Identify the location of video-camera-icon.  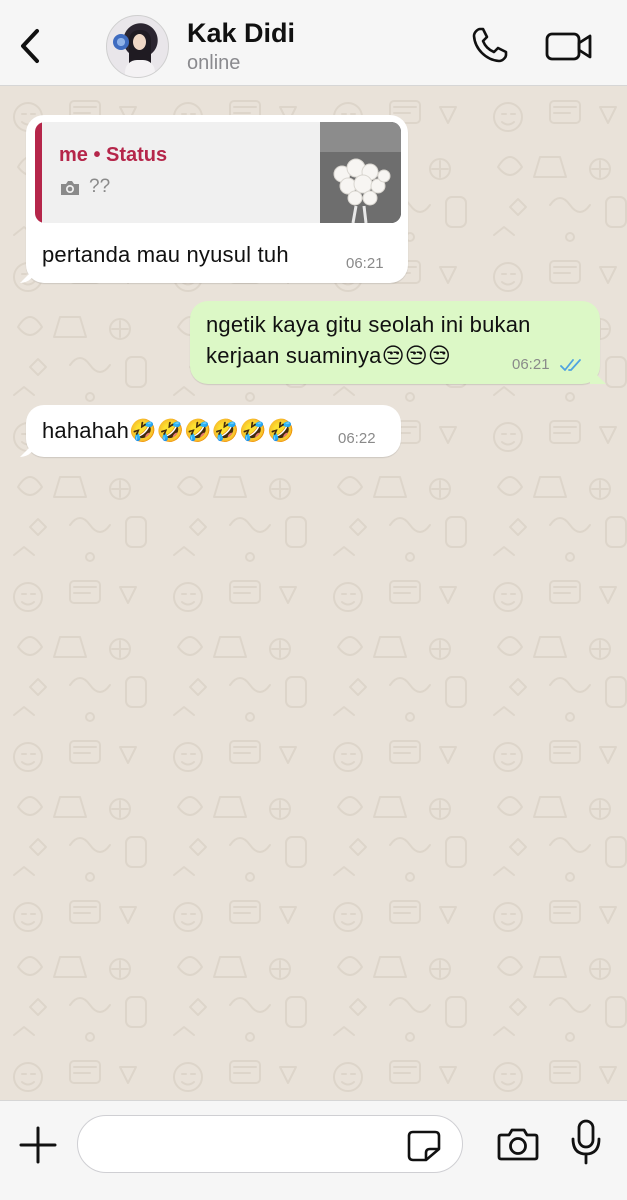
(568, 46).